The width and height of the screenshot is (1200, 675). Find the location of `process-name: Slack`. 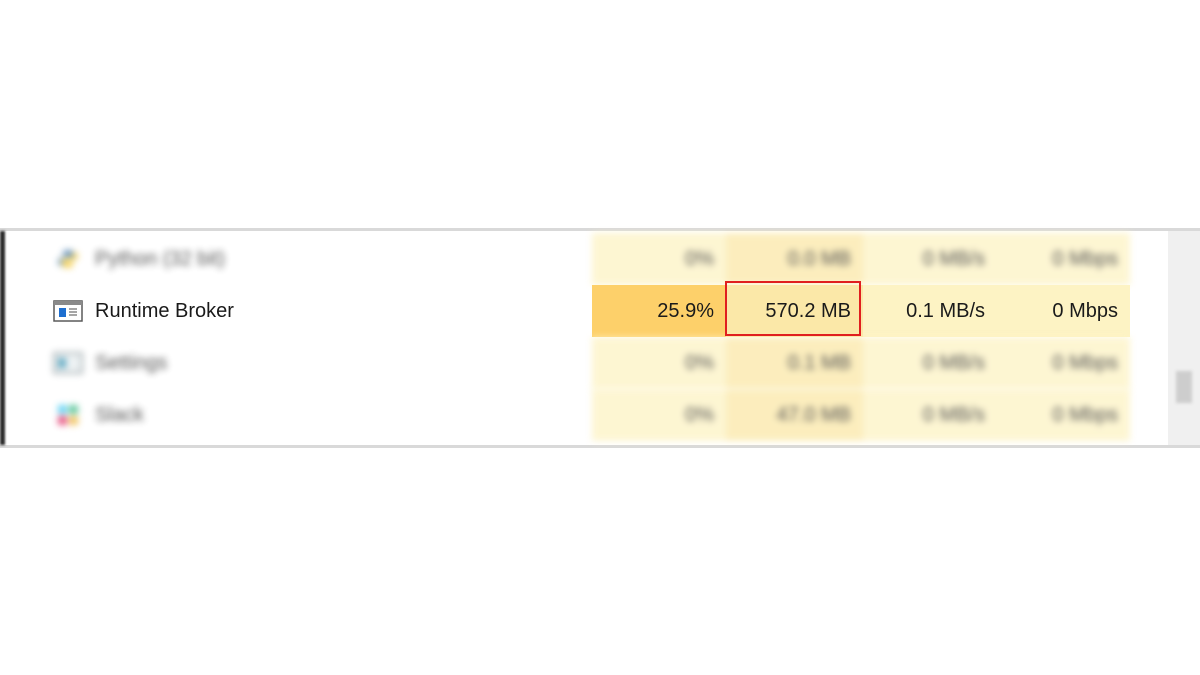

process-name: Slack is located at coordinates (119, 414).